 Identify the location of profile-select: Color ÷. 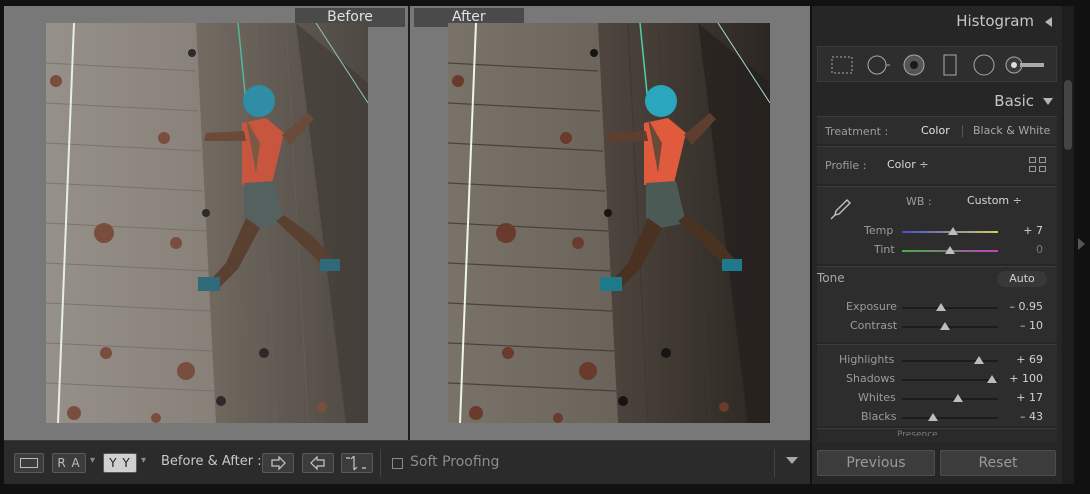
(907, 164).